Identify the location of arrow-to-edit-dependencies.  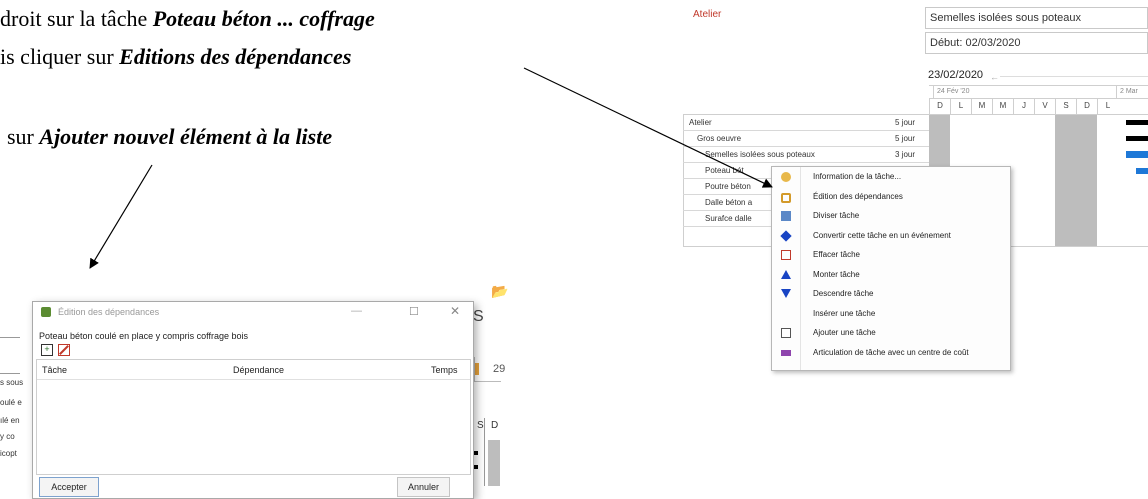
(648, 127).